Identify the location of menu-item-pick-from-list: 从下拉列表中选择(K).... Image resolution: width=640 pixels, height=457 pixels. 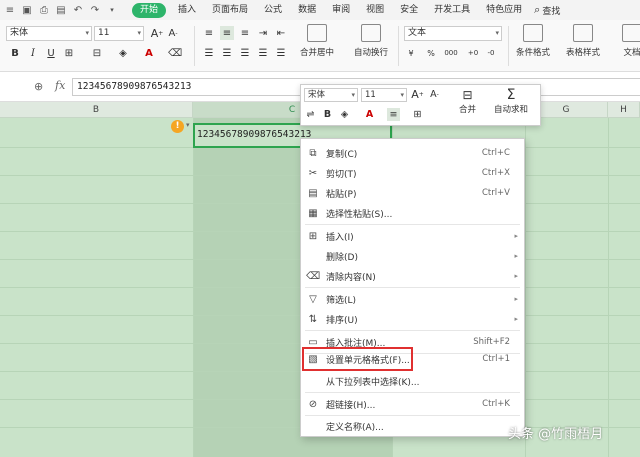
(412, 381).